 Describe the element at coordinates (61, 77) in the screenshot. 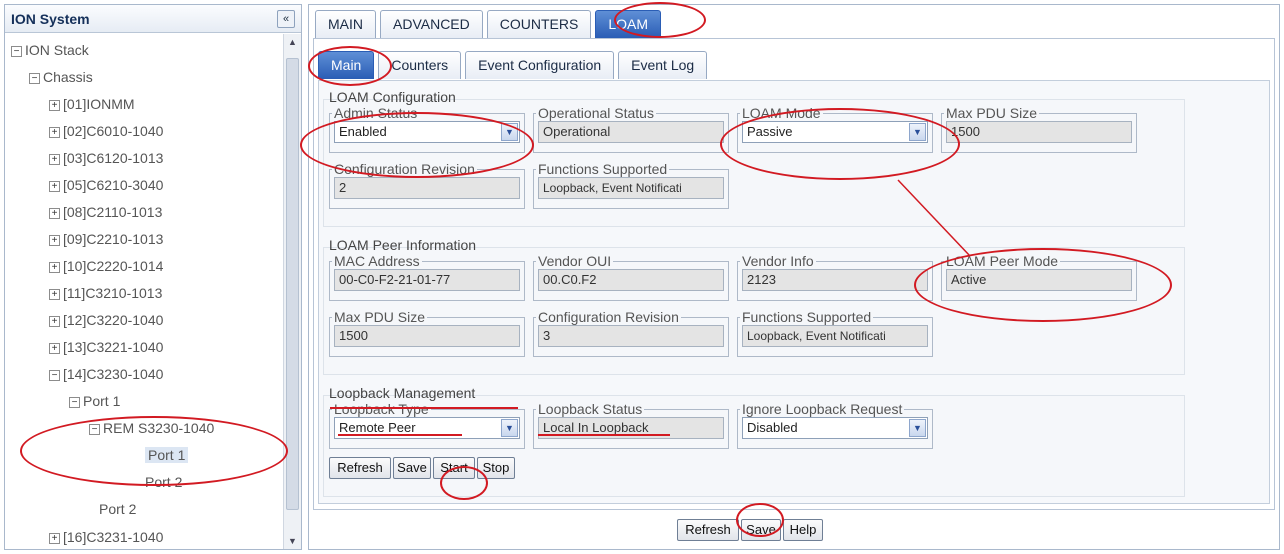

I see `tree-node-chassis: − Chassis` at that location.